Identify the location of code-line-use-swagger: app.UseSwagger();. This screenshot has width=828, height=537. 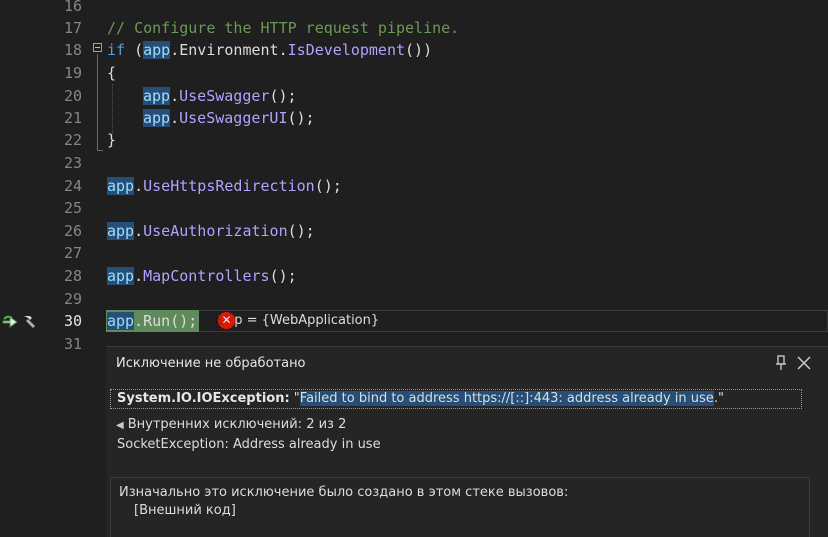
(220, 96).